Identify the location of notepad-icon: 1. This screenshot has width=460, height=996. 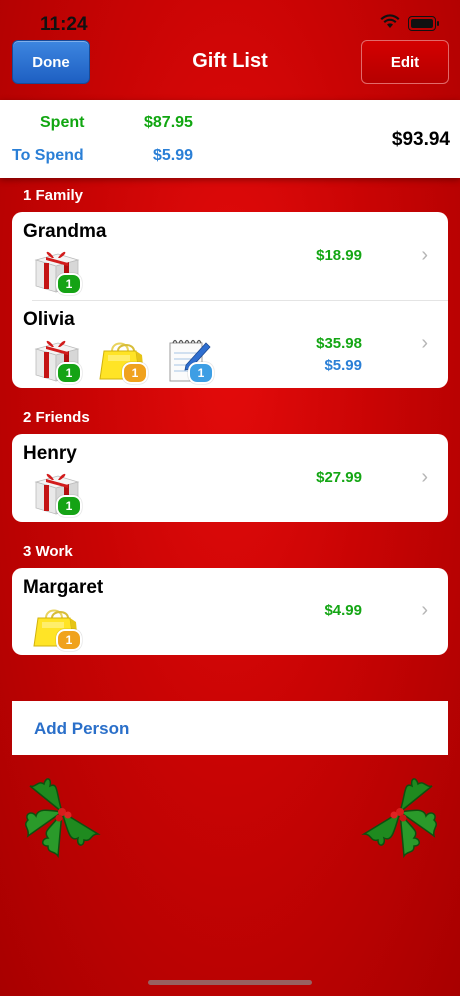
(189, 359).